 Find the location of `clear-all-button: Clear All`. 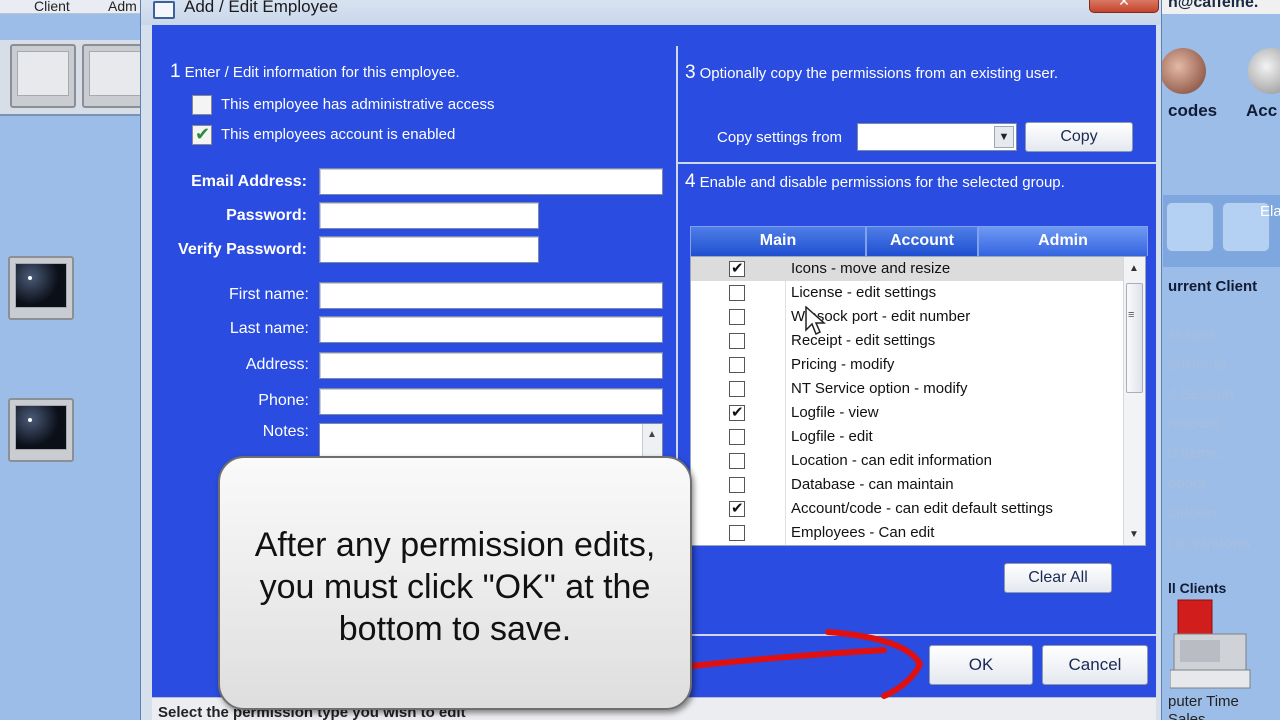

clear-all-button: Clear All is located at coordinates (1058, 578).